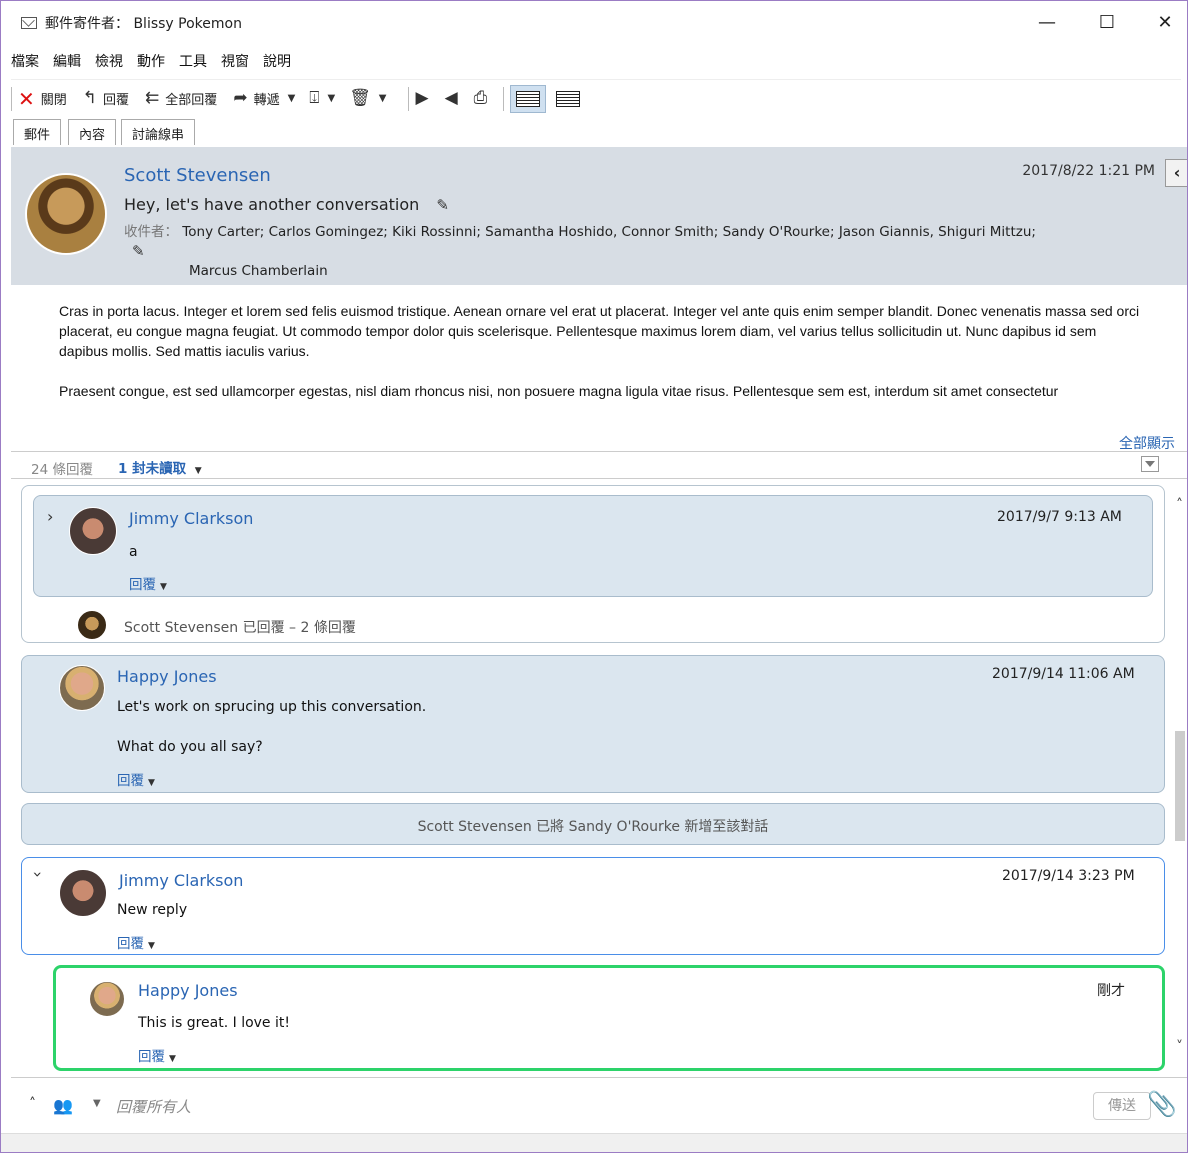 The height and width of the screenshot is (1153, 1188). What do you see at coordinates (1179, 1047) in the screenshot?
I see `scroll-down-icon: ˅` at bounding box center [1179, 1047].